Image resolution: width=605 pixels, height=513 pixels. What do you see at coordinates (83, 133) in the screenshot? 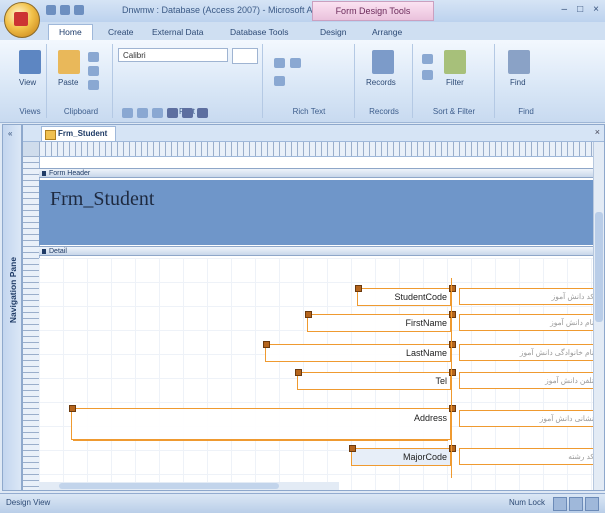
I see `document-tab-label: Frm_Student` at bounding box center [83, 133].